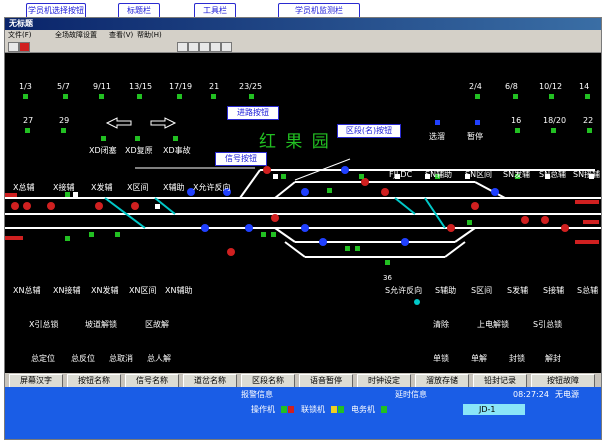 The height and width of the screenshot is (441, 602). I want to click on signal-name-button: 信号名称, so click(152, 381).